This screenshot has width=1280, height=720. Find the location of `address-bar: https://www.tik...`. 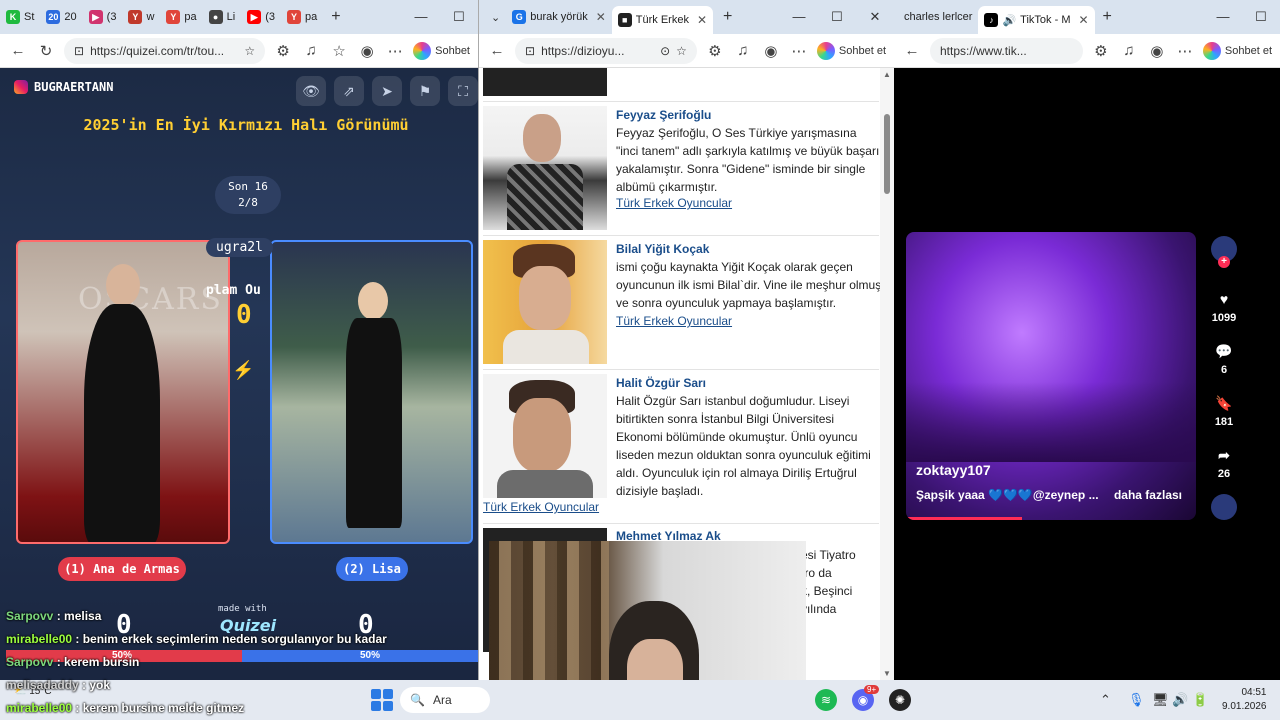

address-bar: https://www.tik... is located at coordinates (1006, 50).